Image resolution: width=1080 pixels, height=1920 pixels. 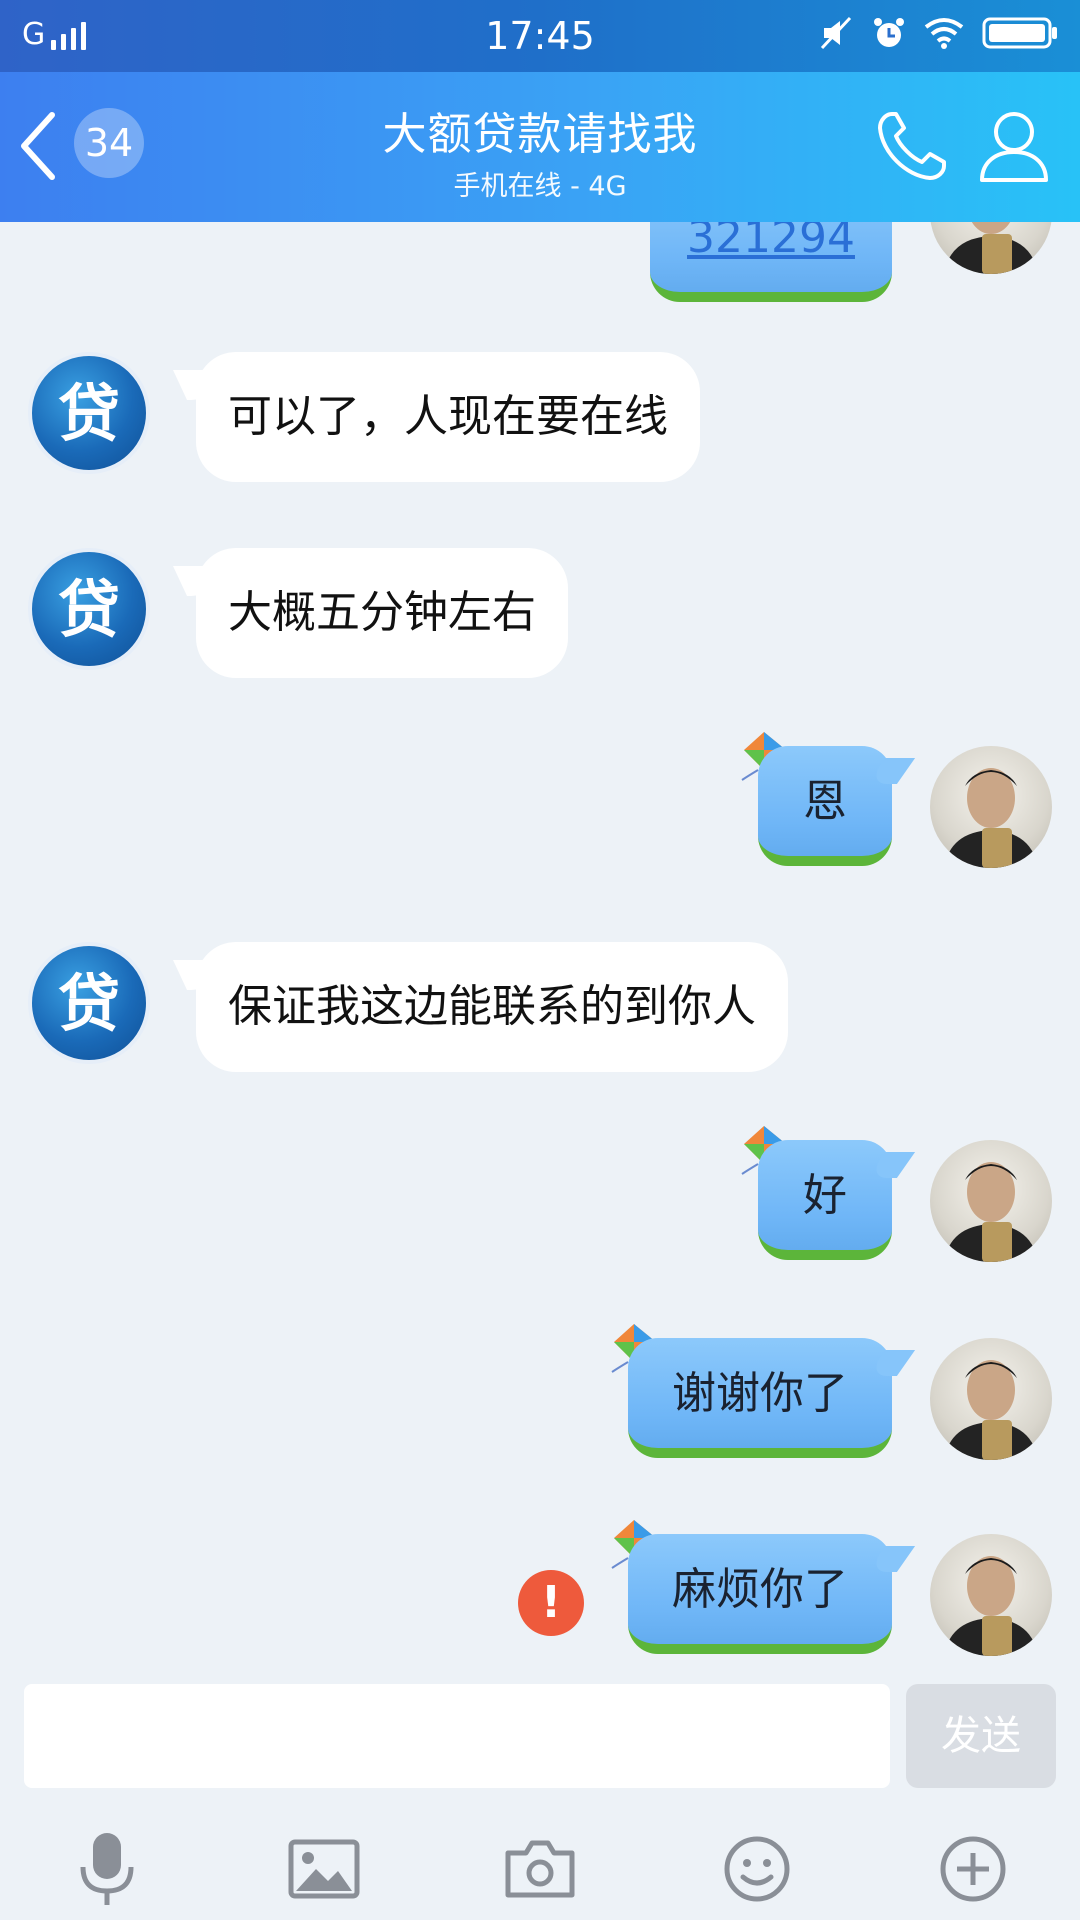 I want to click on emoji-button, so click(x=757, y=1869).